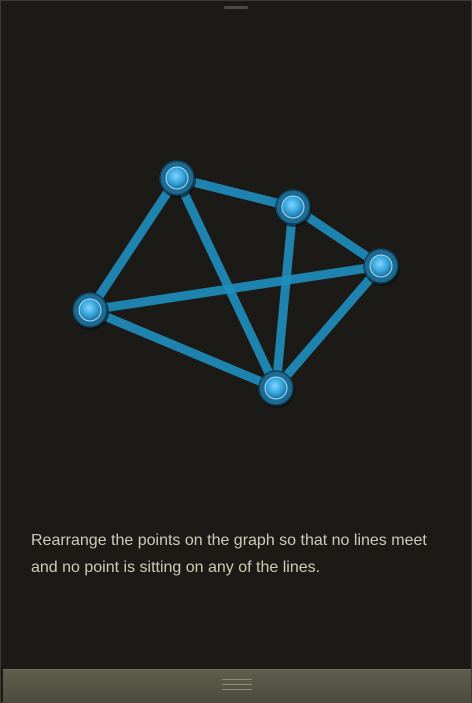 This screenshot has width=472, height=703. Describe the element at coordinates (328, 327) in the screenshot. I see `graph-edge-c-e` at that location.